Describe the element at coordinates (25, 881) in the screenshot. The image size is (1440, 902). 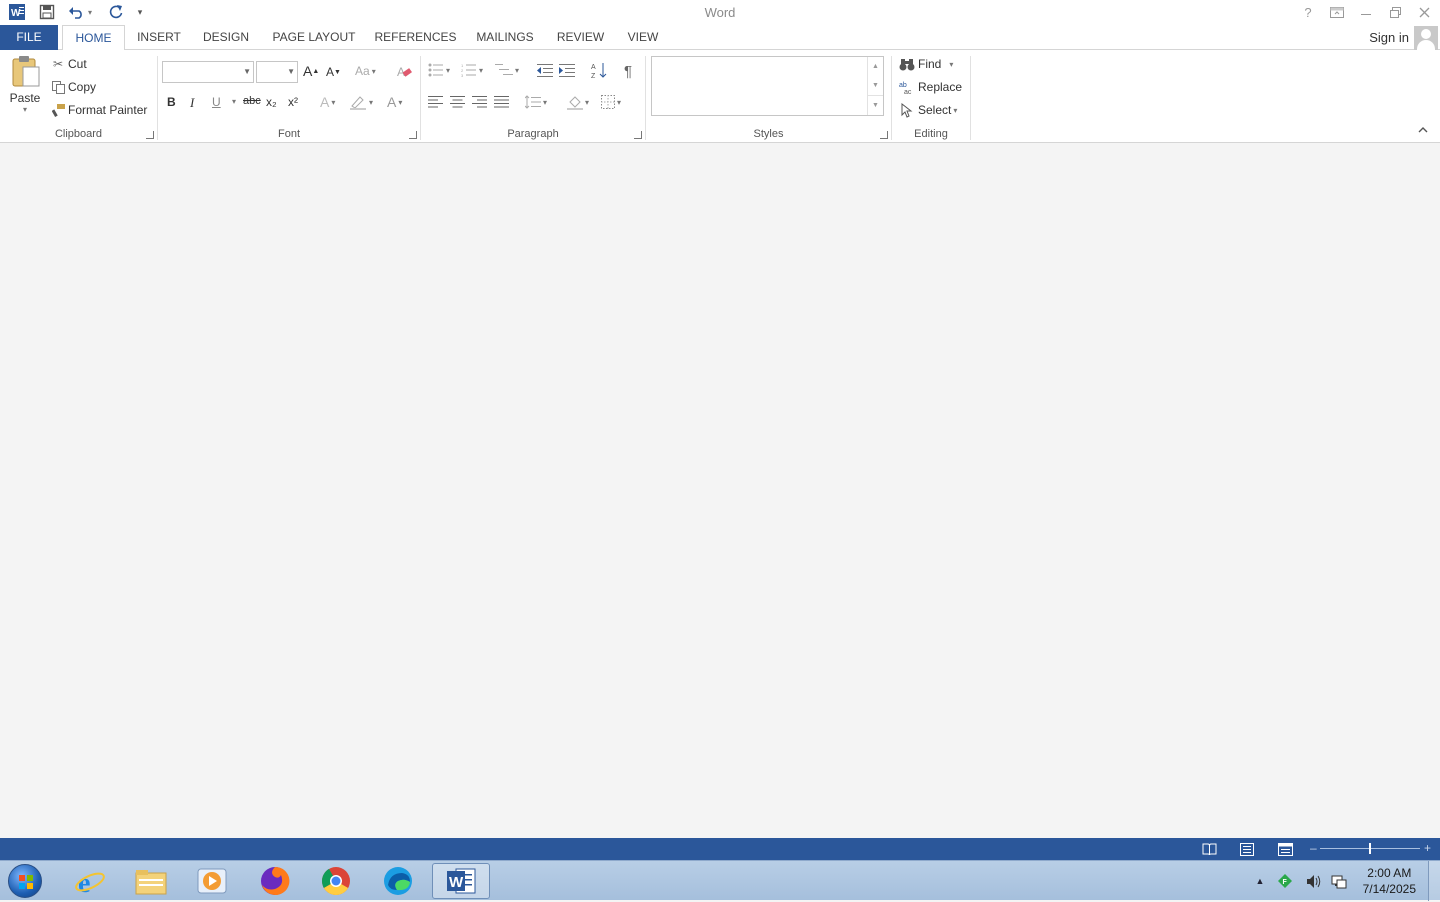
I see `start-button` at that location.